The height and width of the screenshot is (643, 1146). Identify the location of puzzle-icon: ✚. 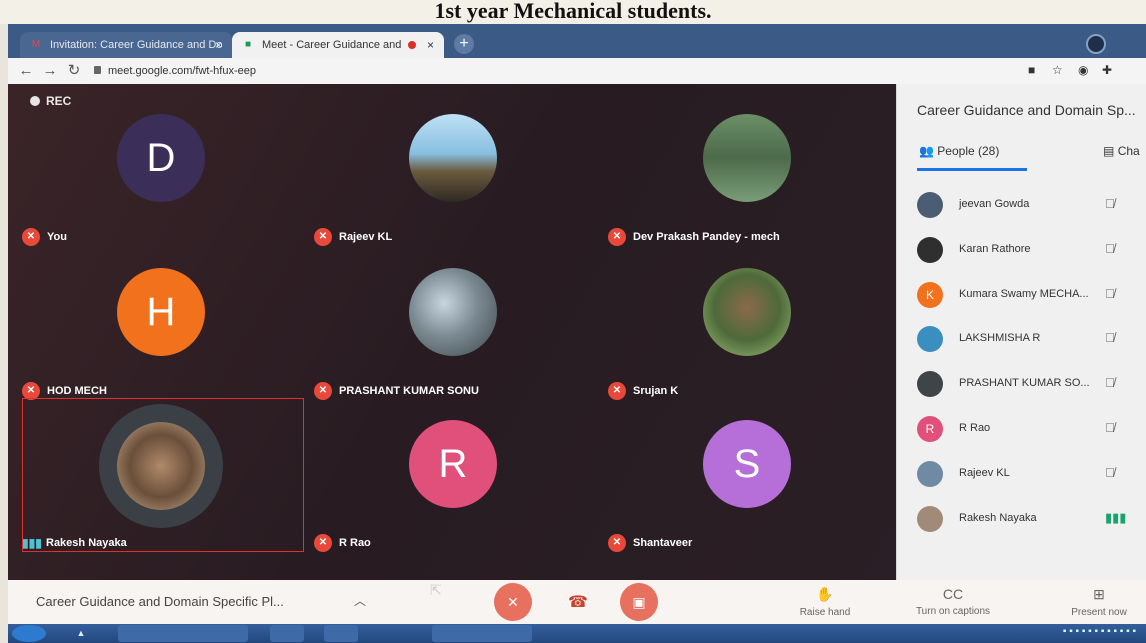
(1107, 70).